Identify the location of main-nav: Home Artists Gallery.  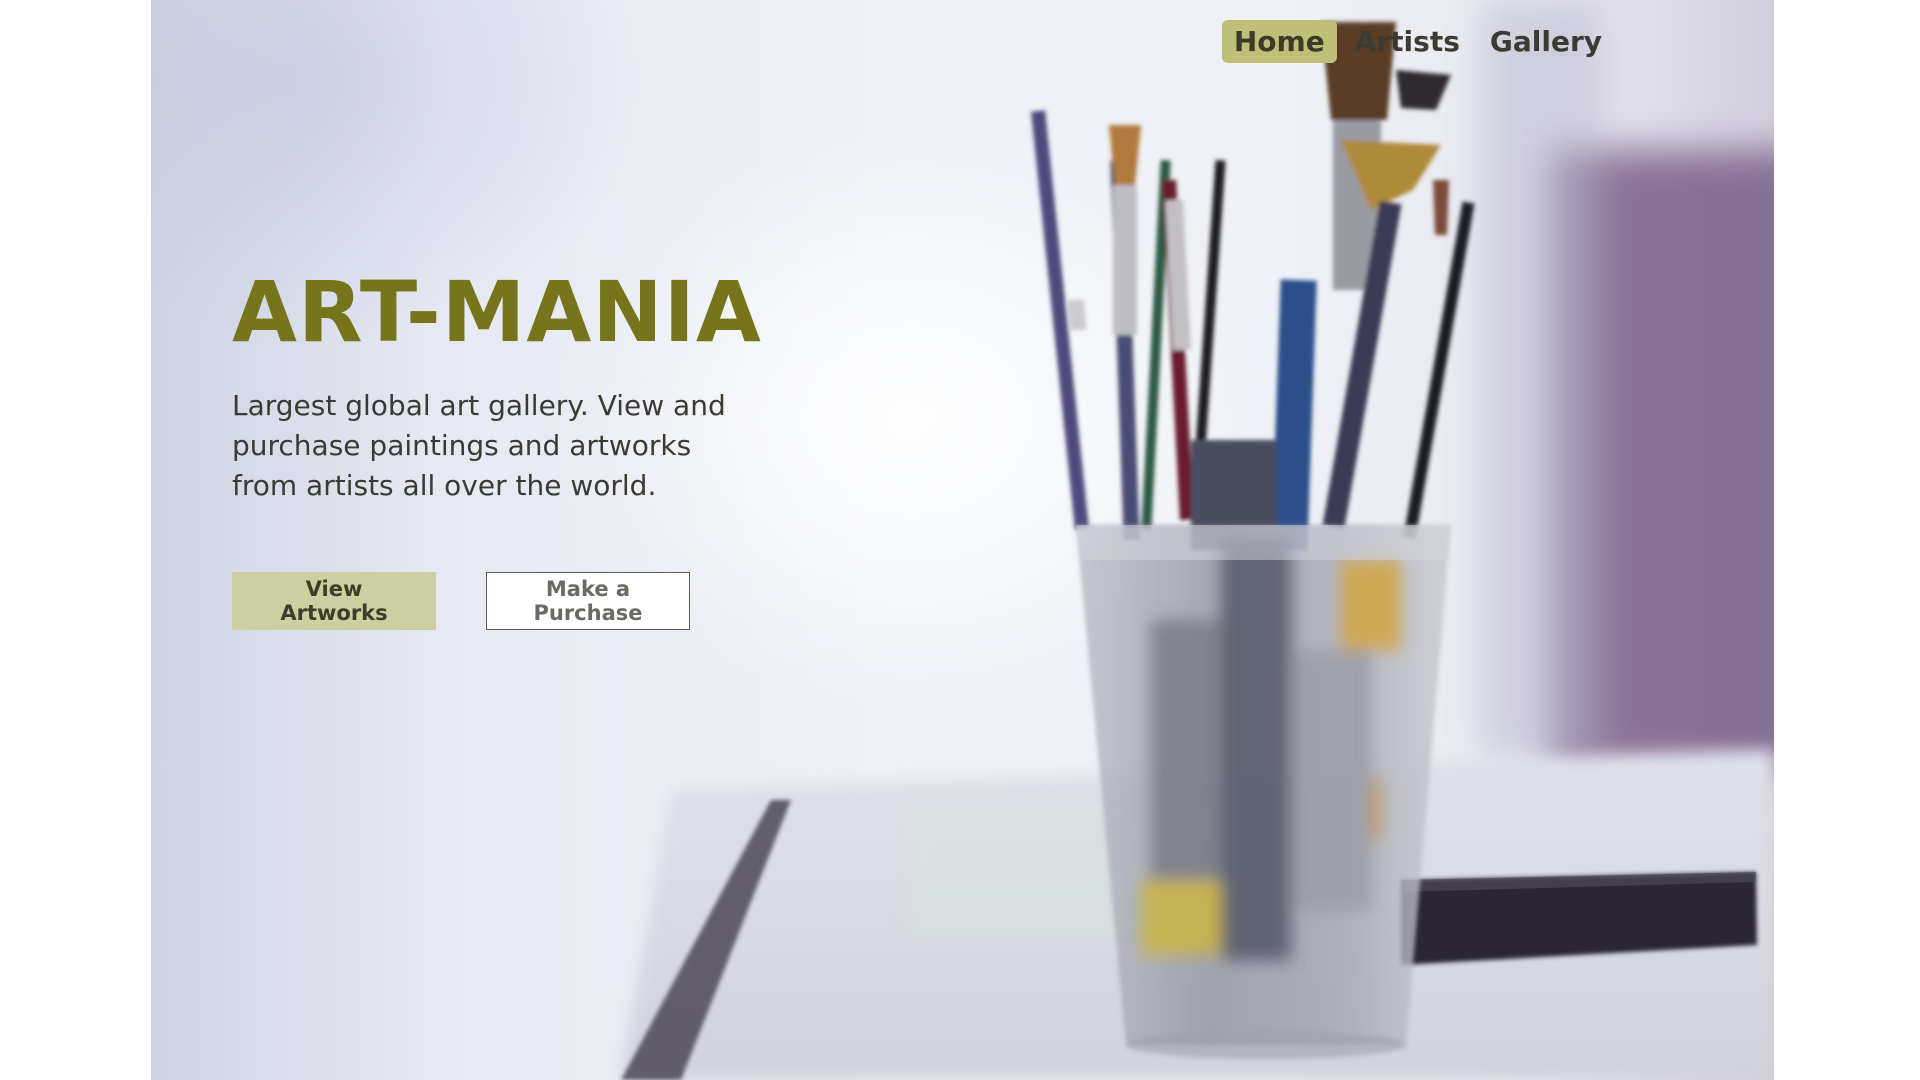
(1417, 41).